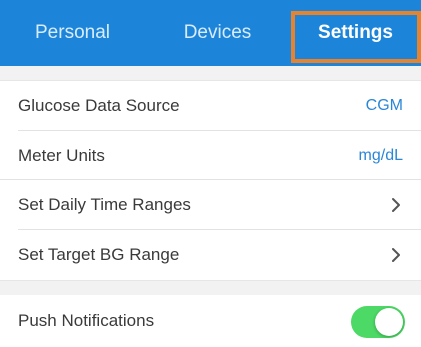 The height and width of the screenshot is (347, 421). I want to click on glucose-data-source-row: Glucose Data Source CGM, so click(210, 106).